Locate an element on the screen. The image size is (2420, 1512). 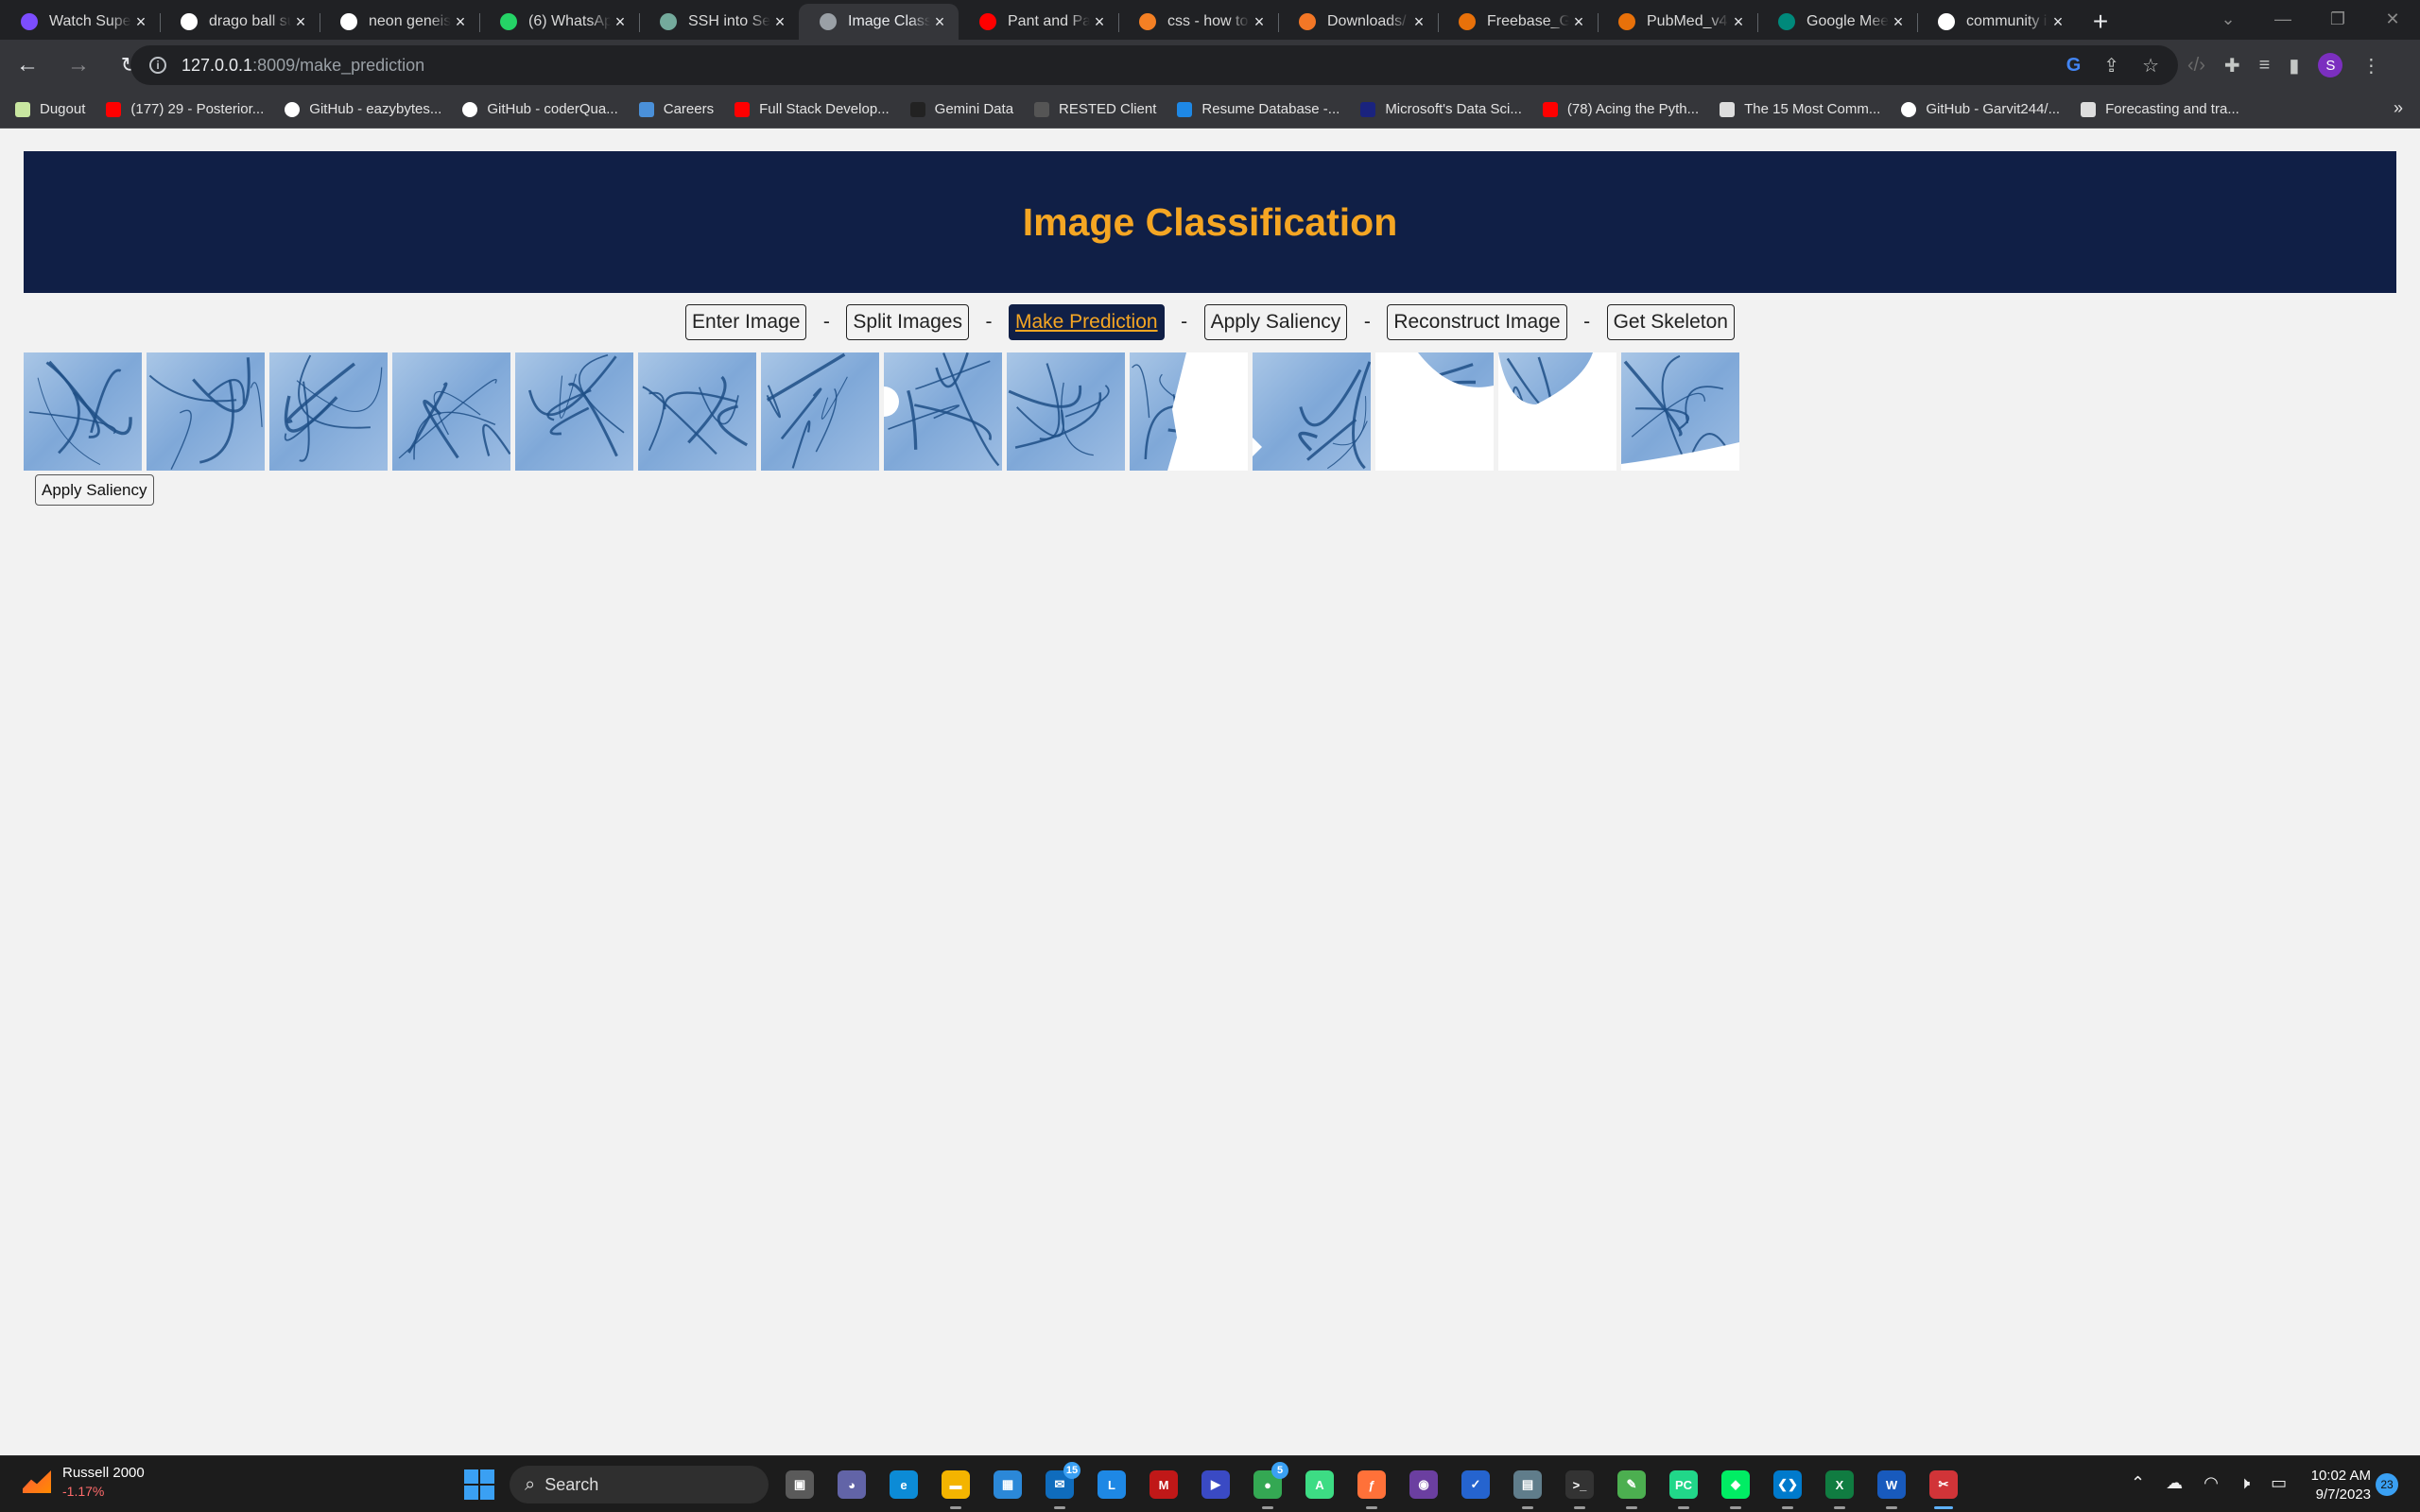
store-icon: ▦ is located at coordinates (1008, 1484).